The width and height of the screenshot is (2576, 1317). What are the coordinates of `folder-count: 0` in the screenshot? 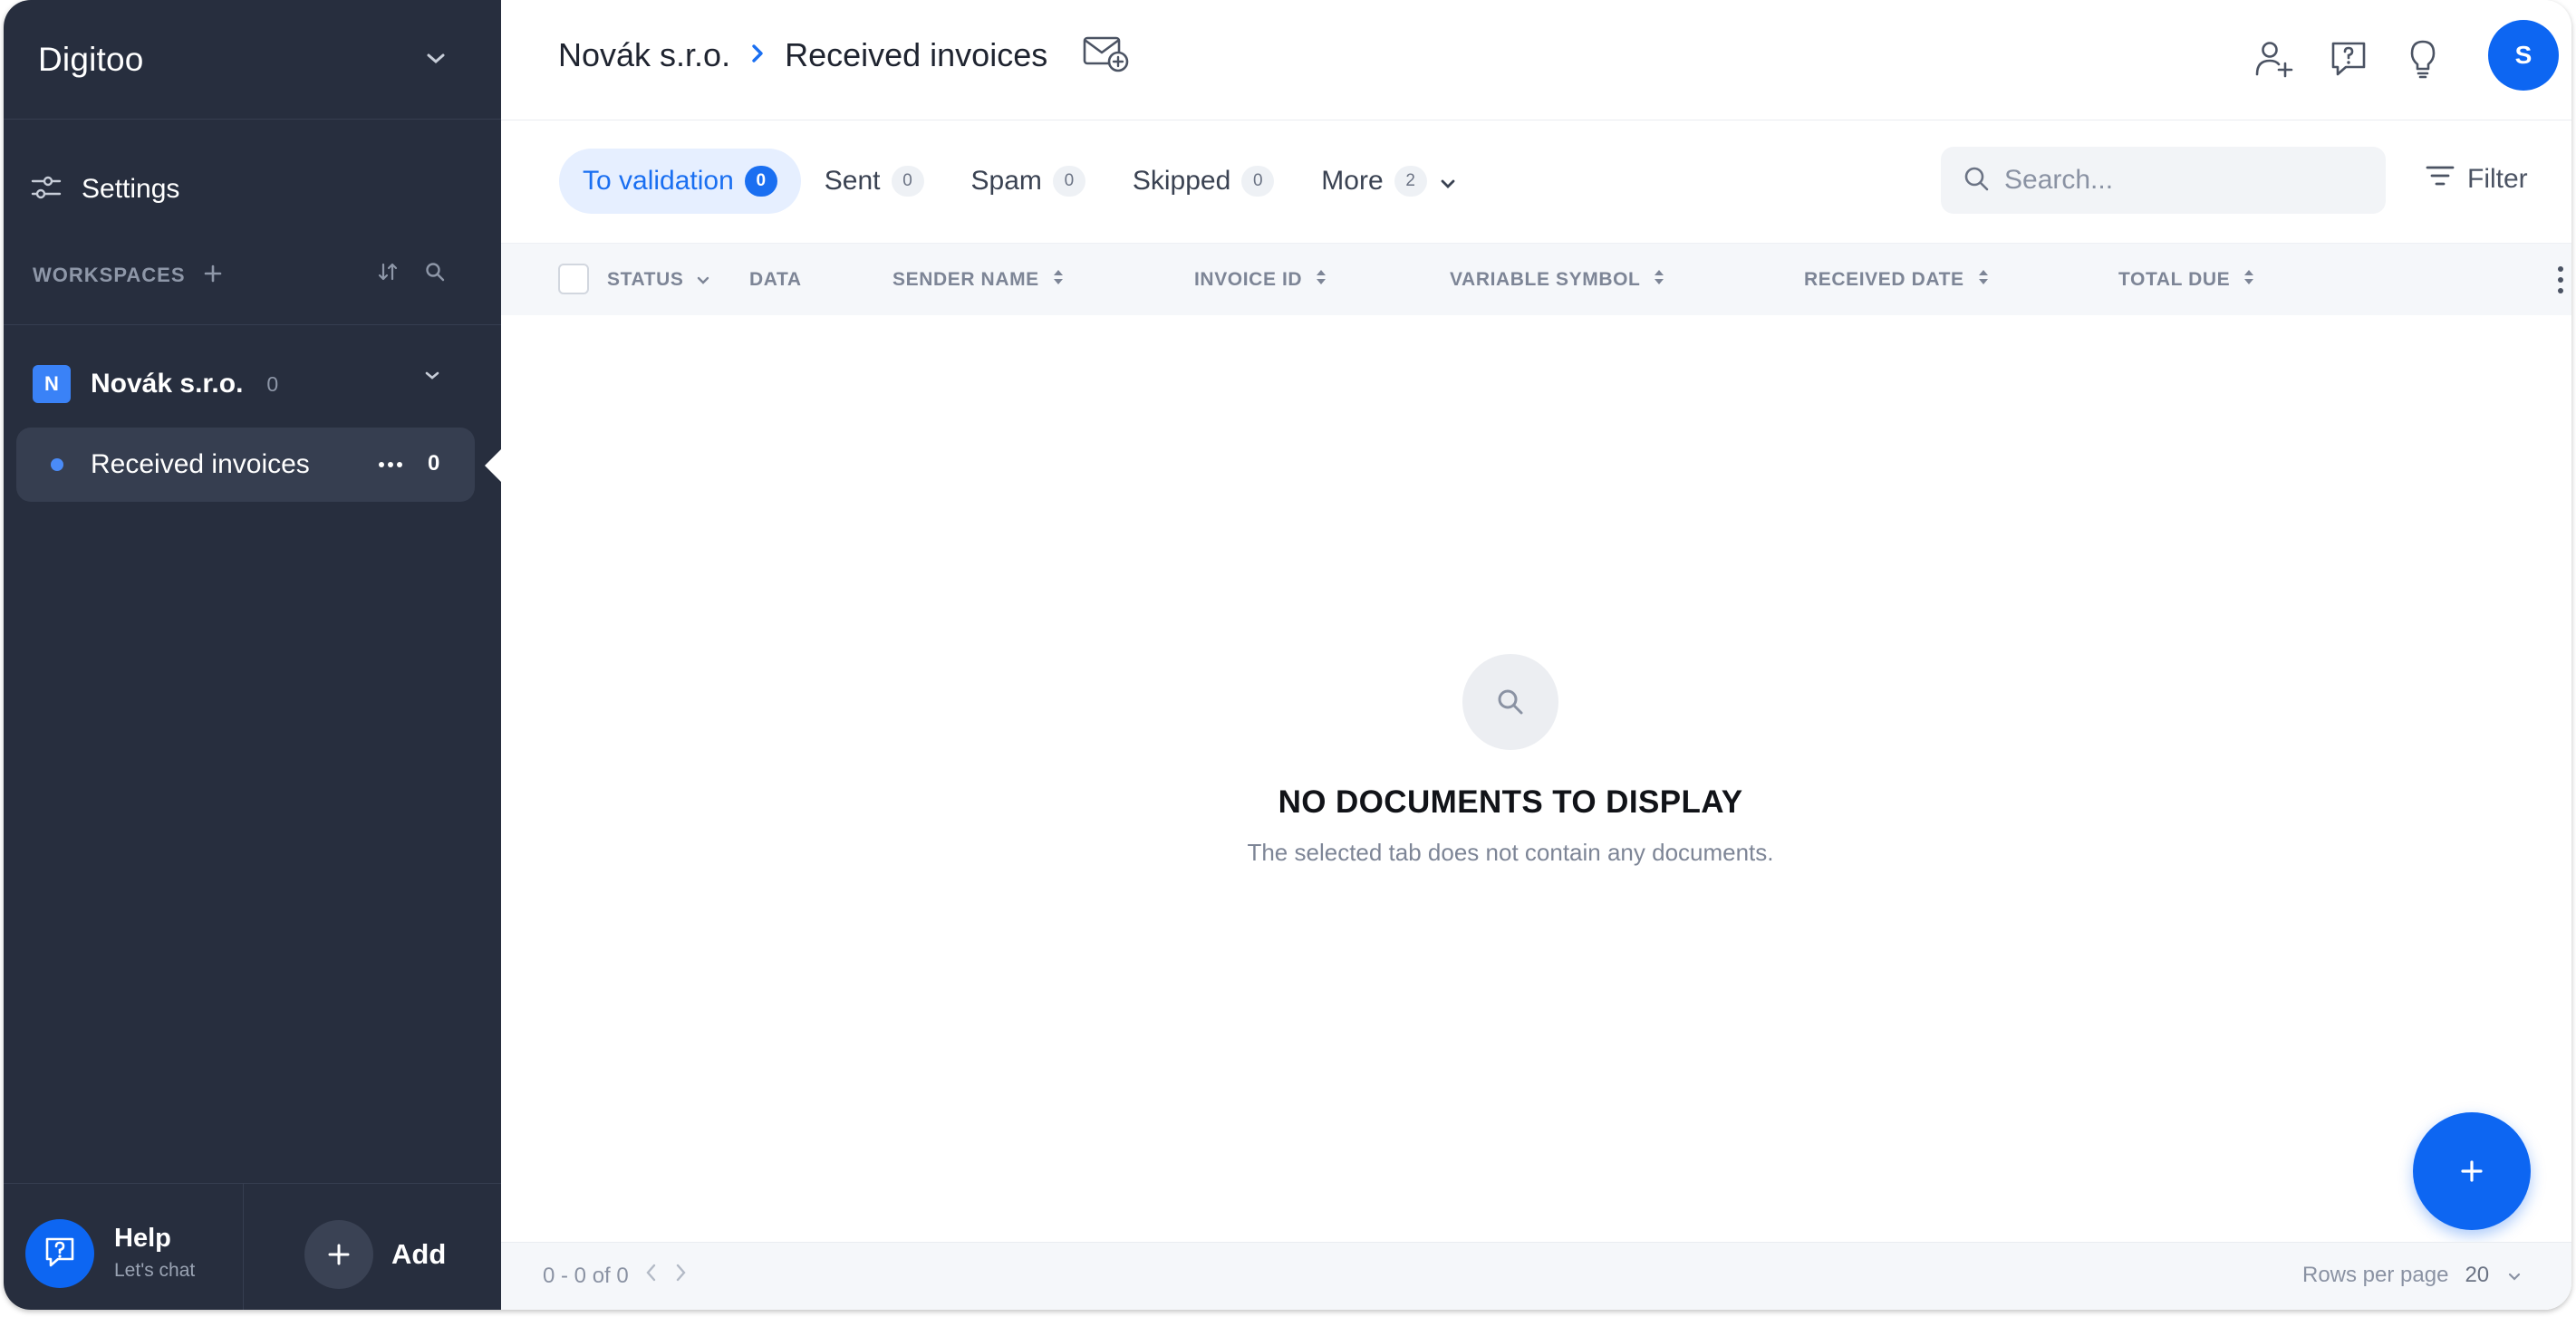 It's located at (434, 463).